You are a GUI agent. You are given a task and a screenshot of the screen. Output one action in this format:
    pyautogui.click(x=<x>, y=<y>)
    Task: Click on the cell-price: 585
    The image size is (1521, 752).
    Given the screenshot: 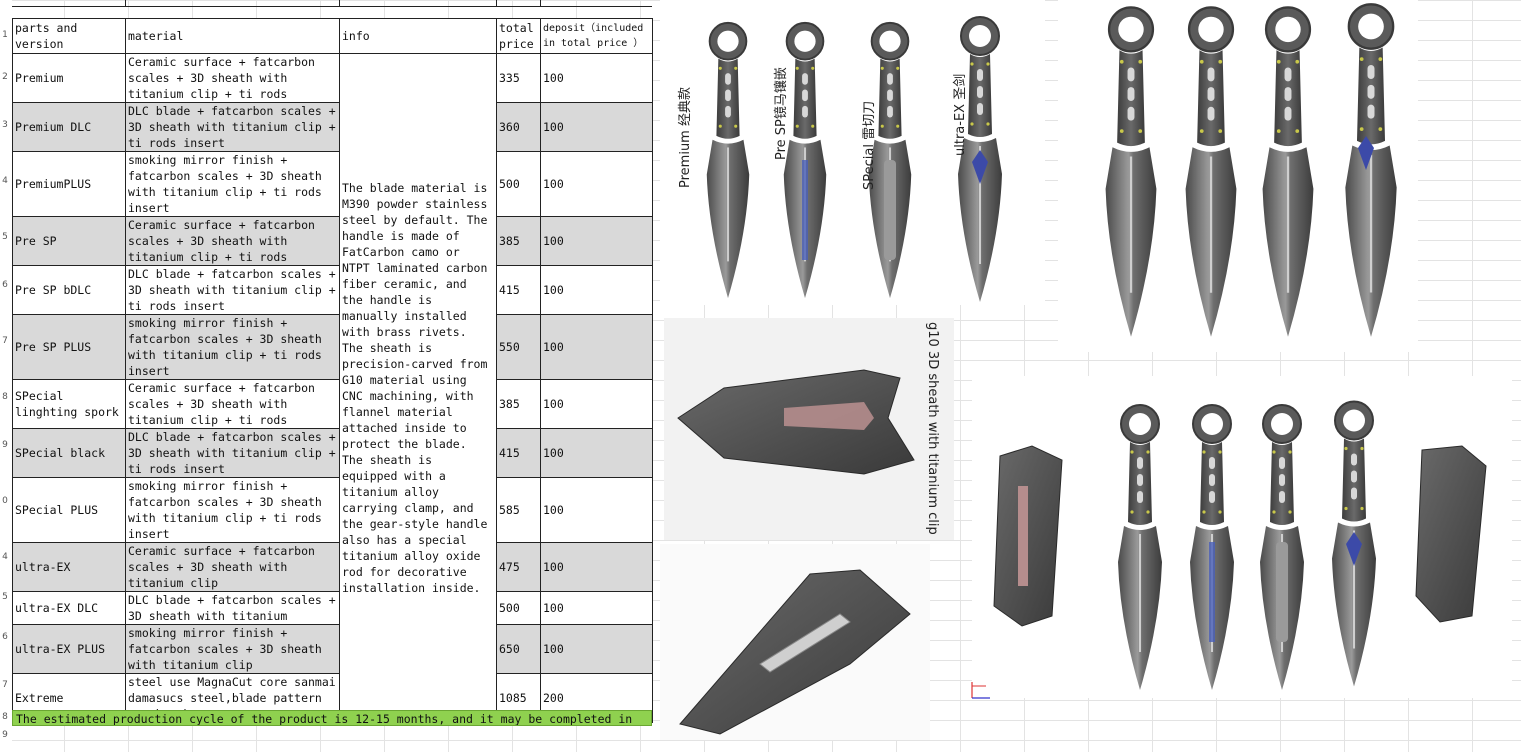 What is the action you would take?
    pyautogui.click(x=518, y=510)
    